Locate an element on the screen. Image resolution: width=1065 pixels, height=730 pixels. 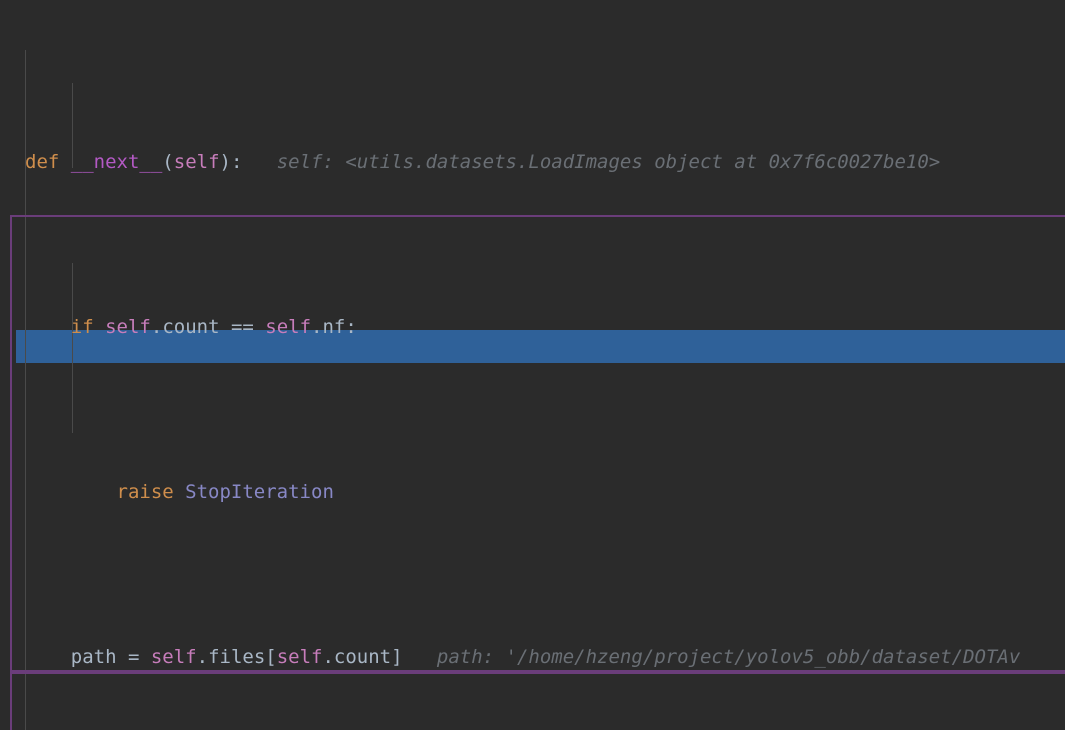
code-line-raise: raise StopIteration is located at coordinates (532, 492).